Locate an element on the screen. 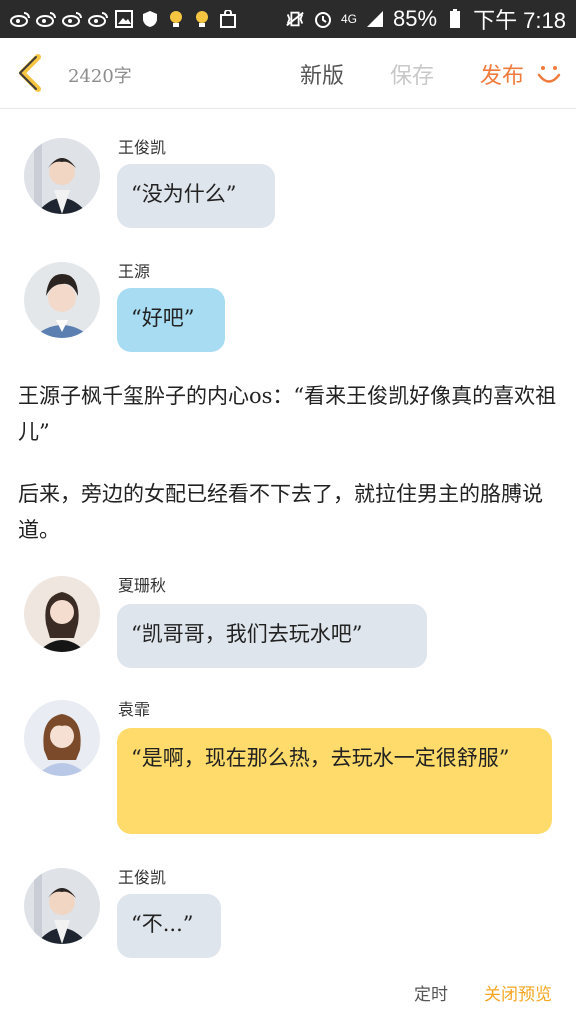 The image size is (576, 1024). bag-icon is located at coordinates (228, 19).